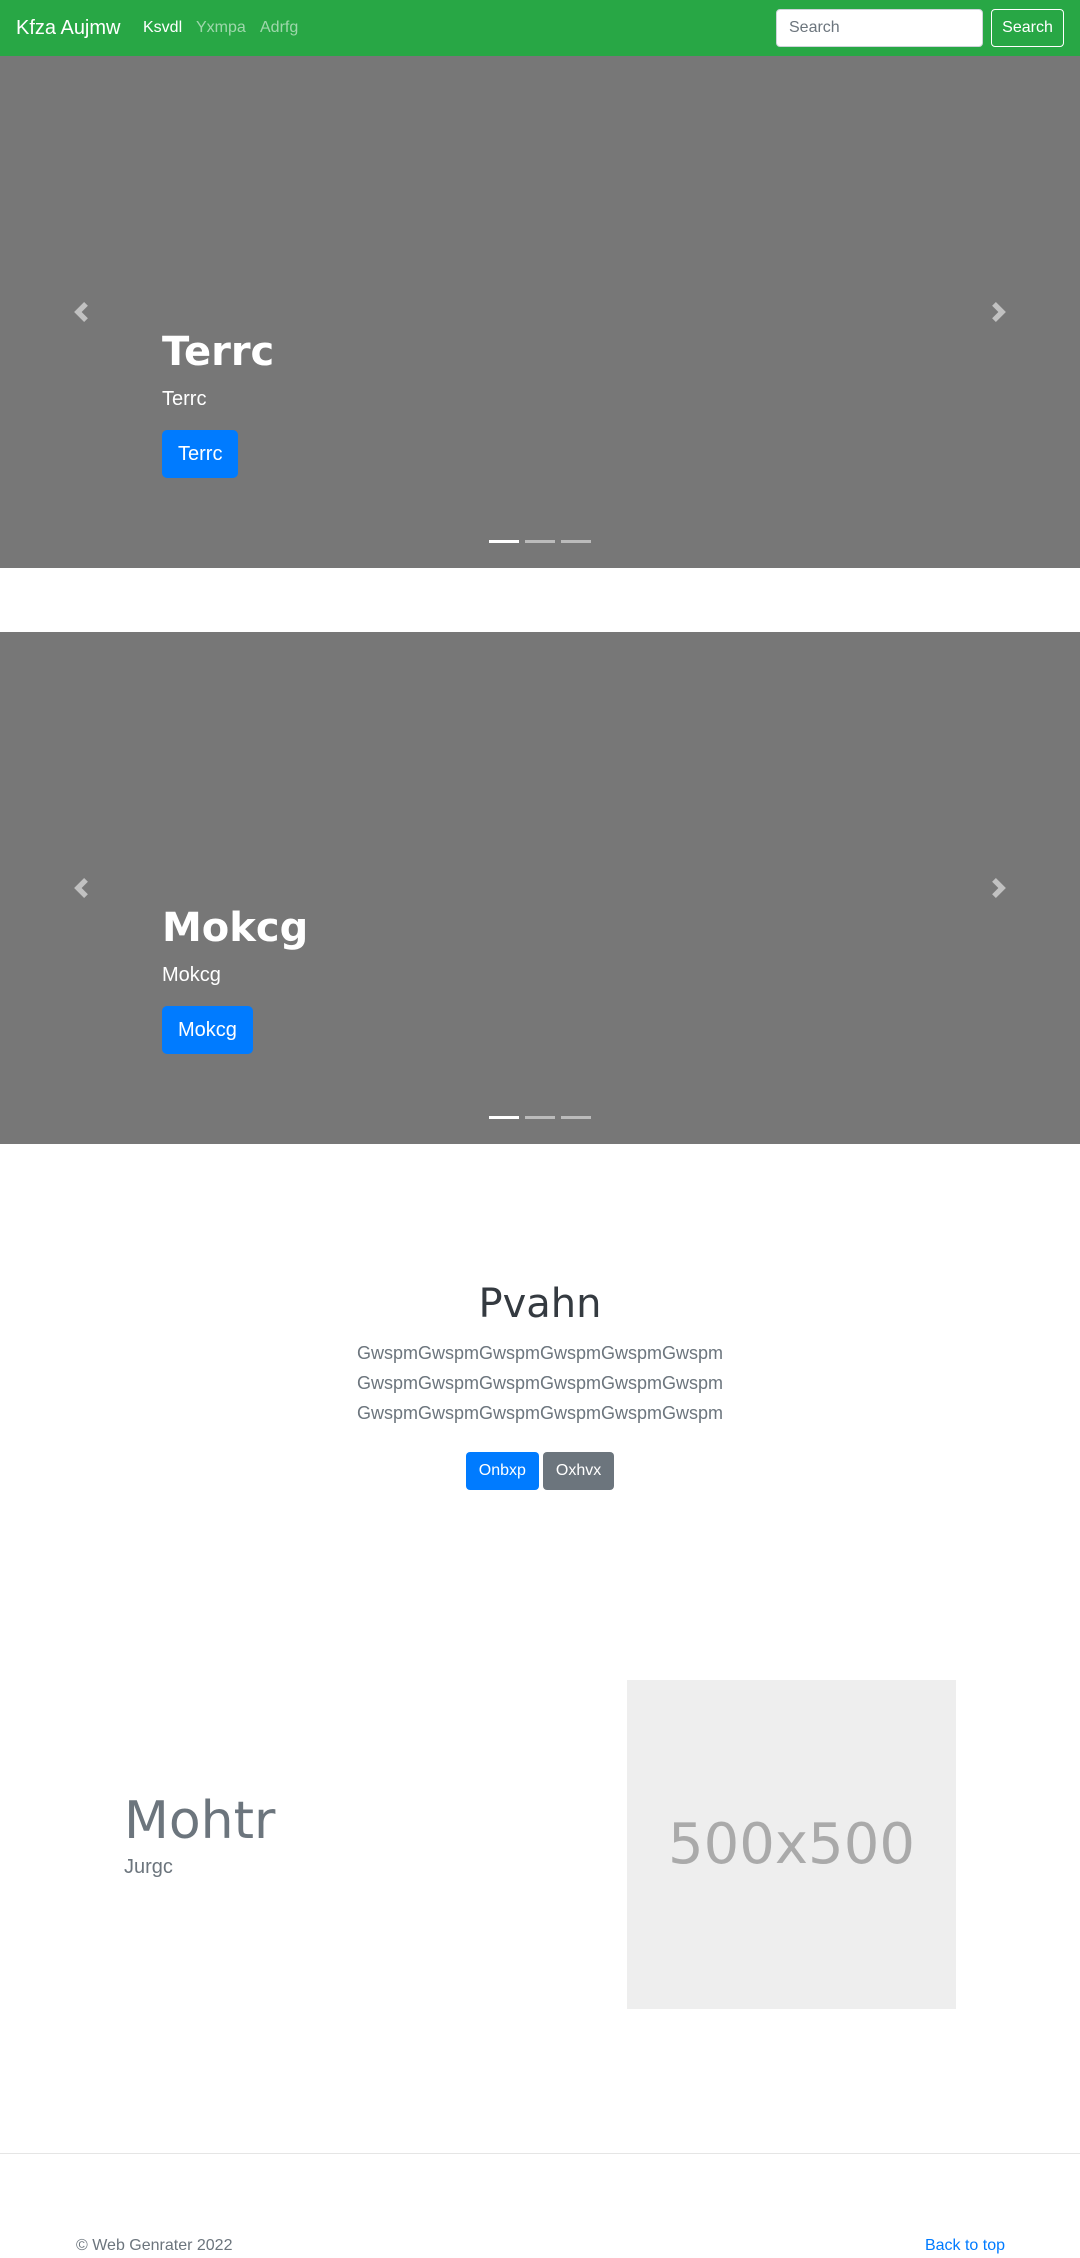 The image size is (1080, 2258). What do you see at coordinates (162, 28) in the screenshot?
I see `nav-link-ksvdl: Ksvdl` at bounding box center [162, 28].